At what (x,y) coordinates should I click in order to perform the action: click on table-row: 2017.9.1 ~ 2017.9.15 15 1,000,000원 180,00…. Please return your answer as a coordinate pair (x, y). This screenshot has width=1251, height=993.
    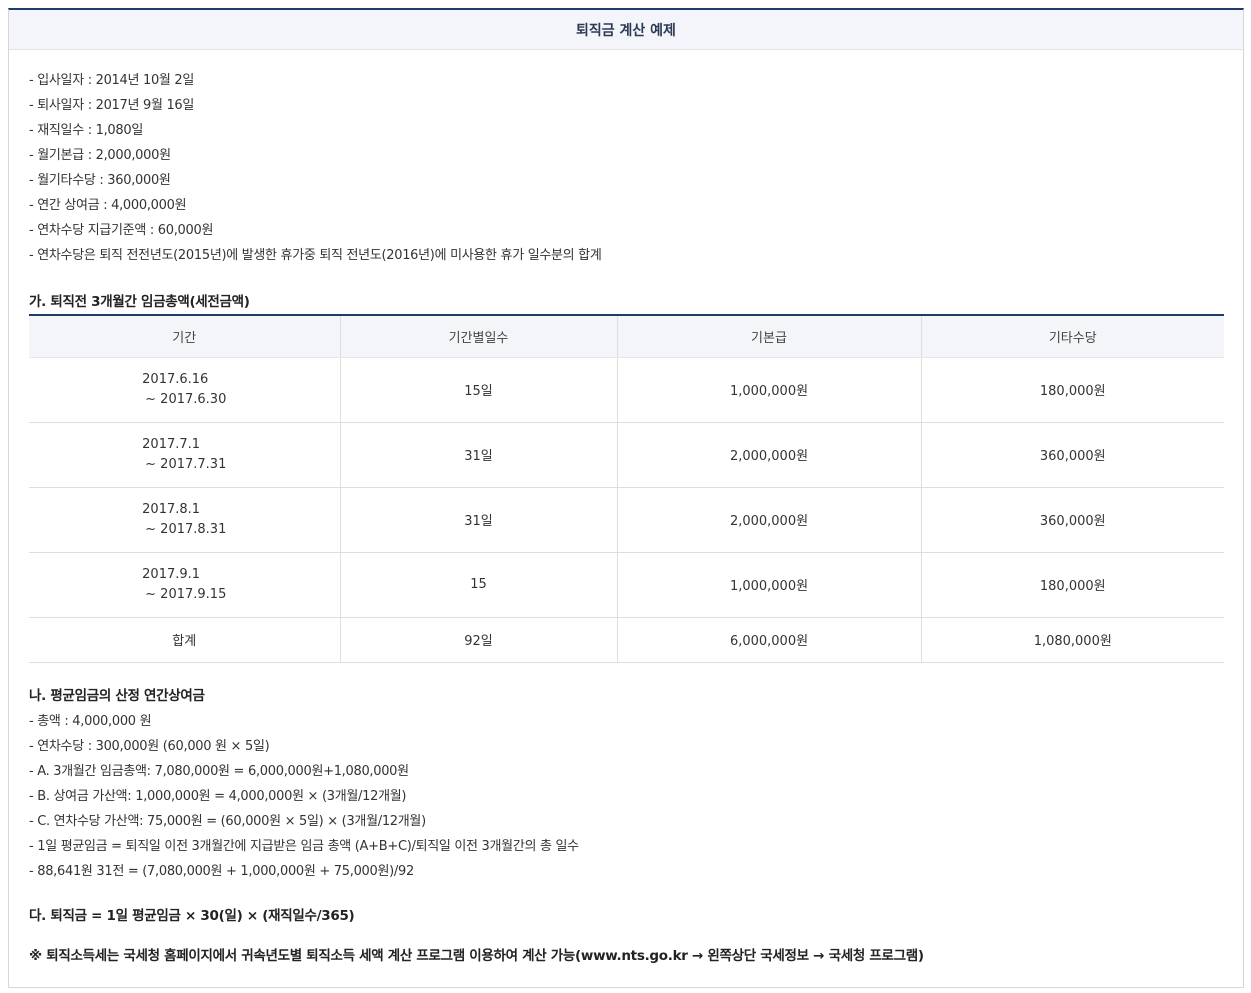
    Looking at the image, I should click on (626, 585).